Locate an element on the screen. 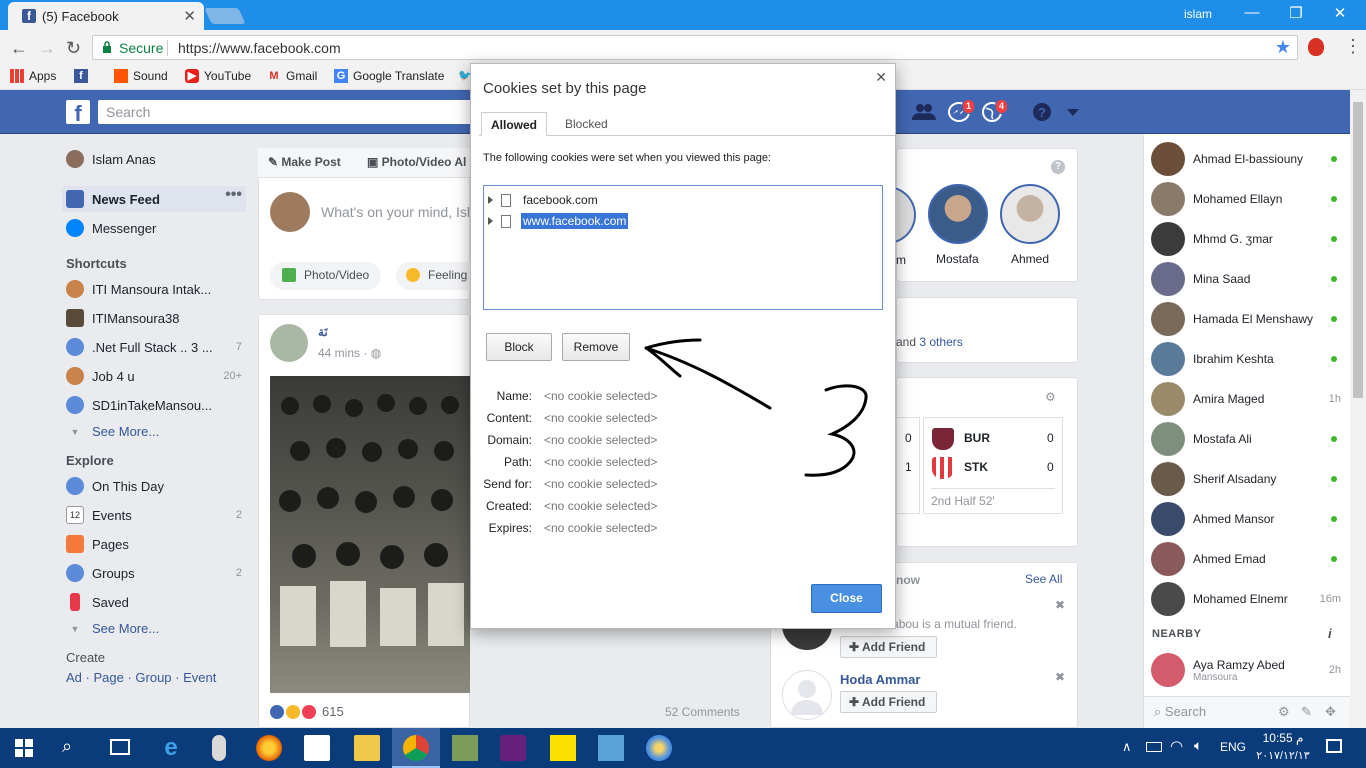 This screenshot has height=768, width=1366. explore-item: Pages is located at coordinates (154, 544).